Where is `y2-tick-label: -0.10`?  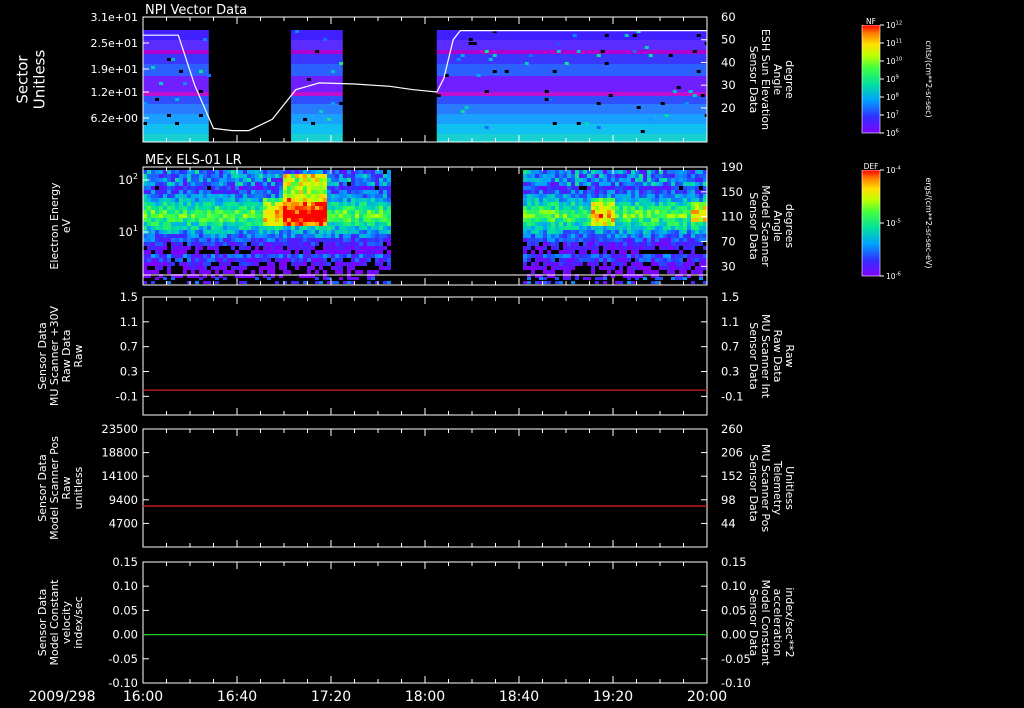 y2-tick-label: -0.10 is located at coordinates (736, 683).